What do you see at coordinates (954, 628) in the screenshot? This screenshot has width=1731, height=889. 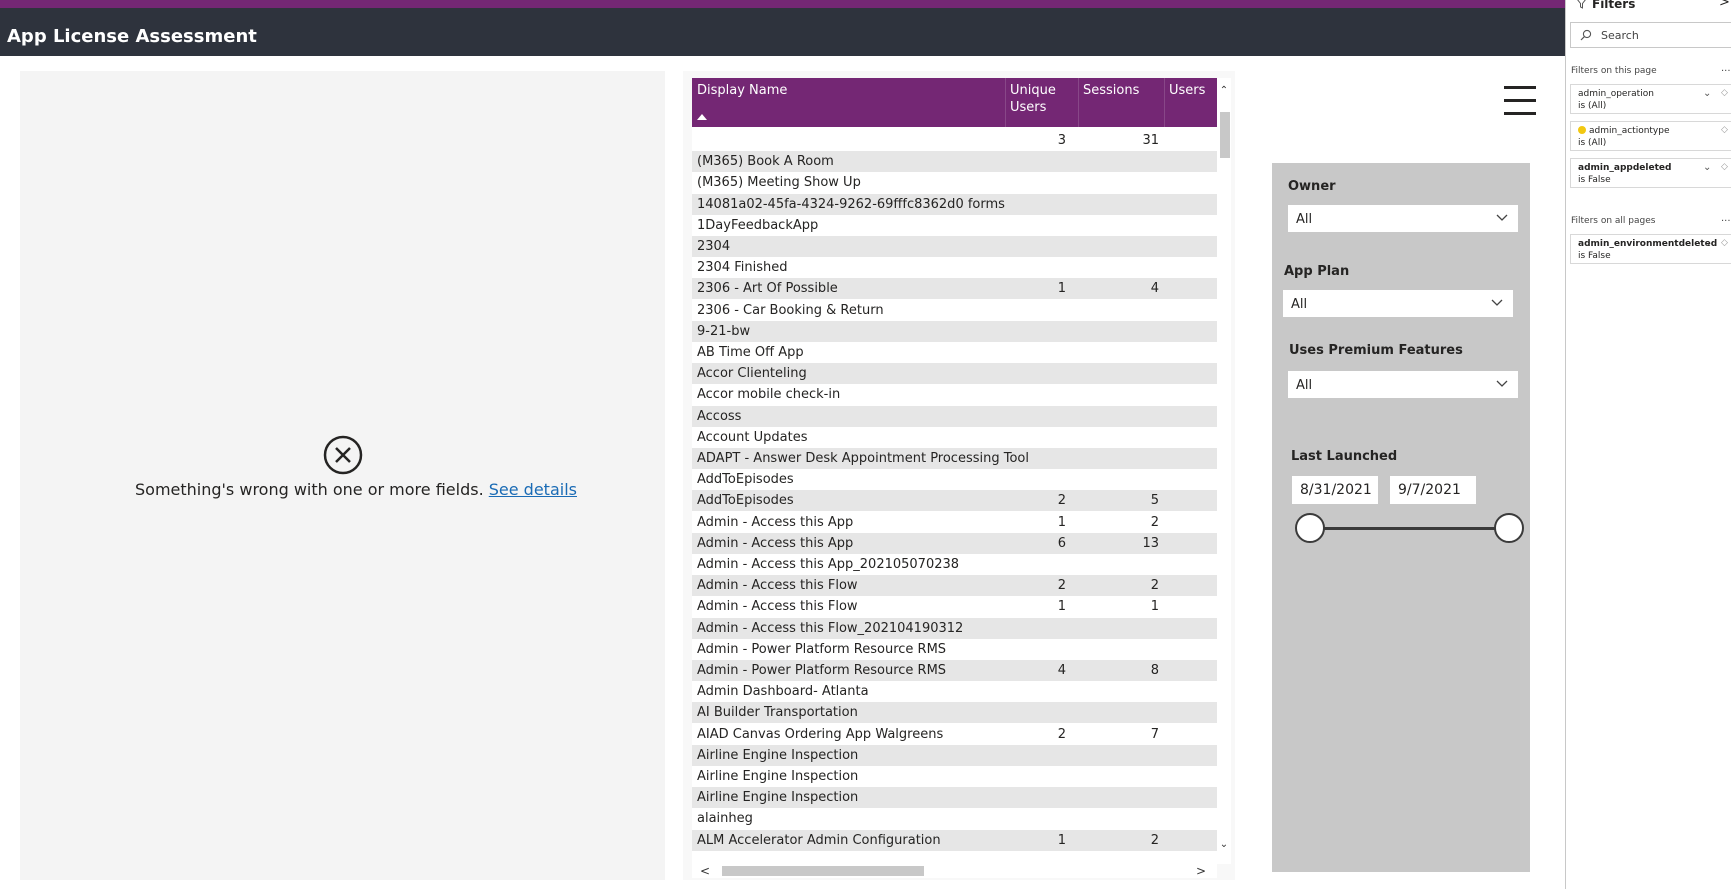 I see `table-row: Admin - Access this Flow_202104190312` at bounding box center [954, 628].